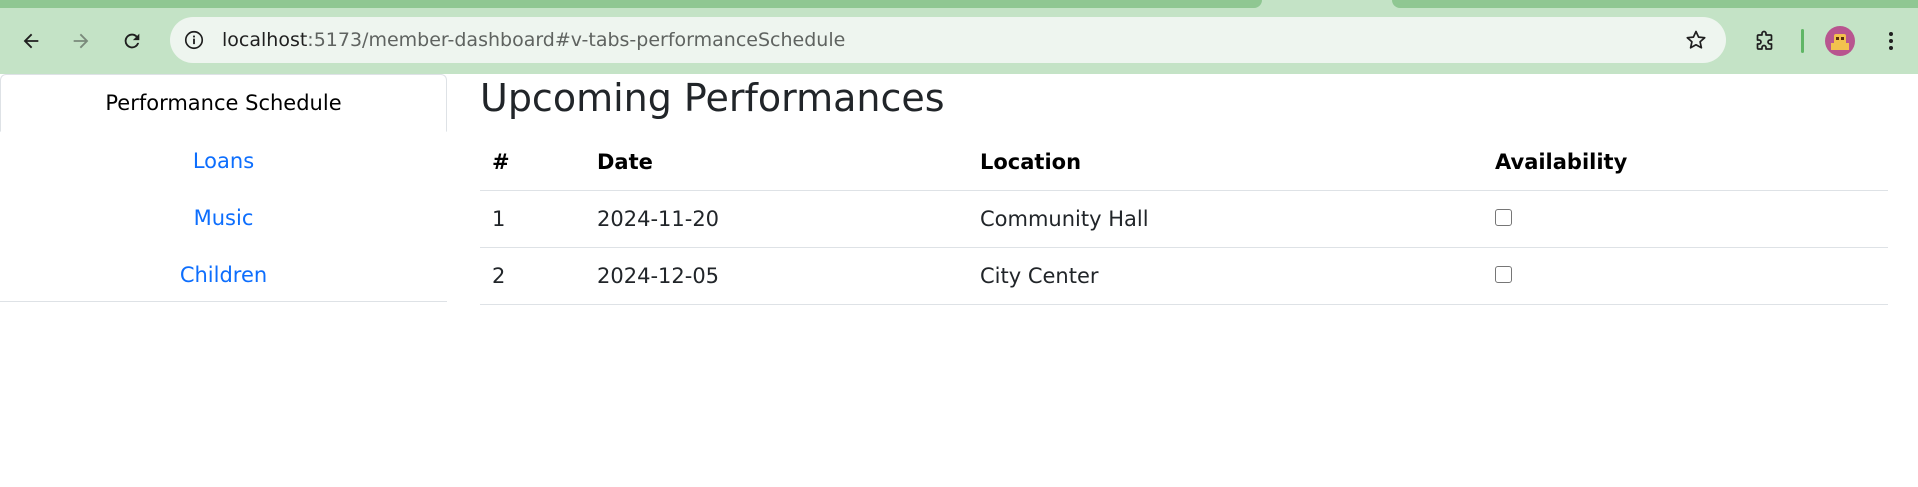  I want to click on column-header-availability: Availability, so click(1685, 162).